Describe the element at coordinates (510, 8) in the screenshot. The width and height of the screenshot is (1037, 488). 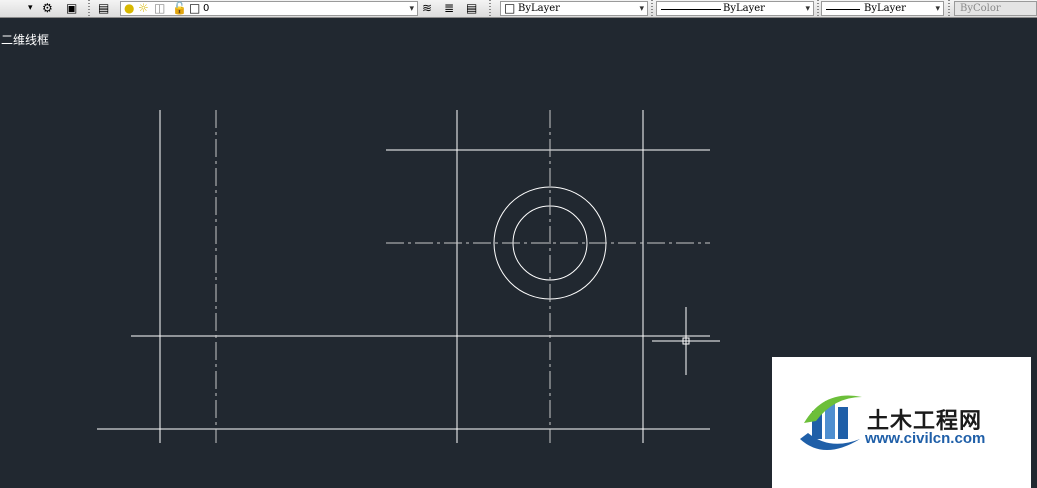
I see `color-swatch-icon: □` at that location.